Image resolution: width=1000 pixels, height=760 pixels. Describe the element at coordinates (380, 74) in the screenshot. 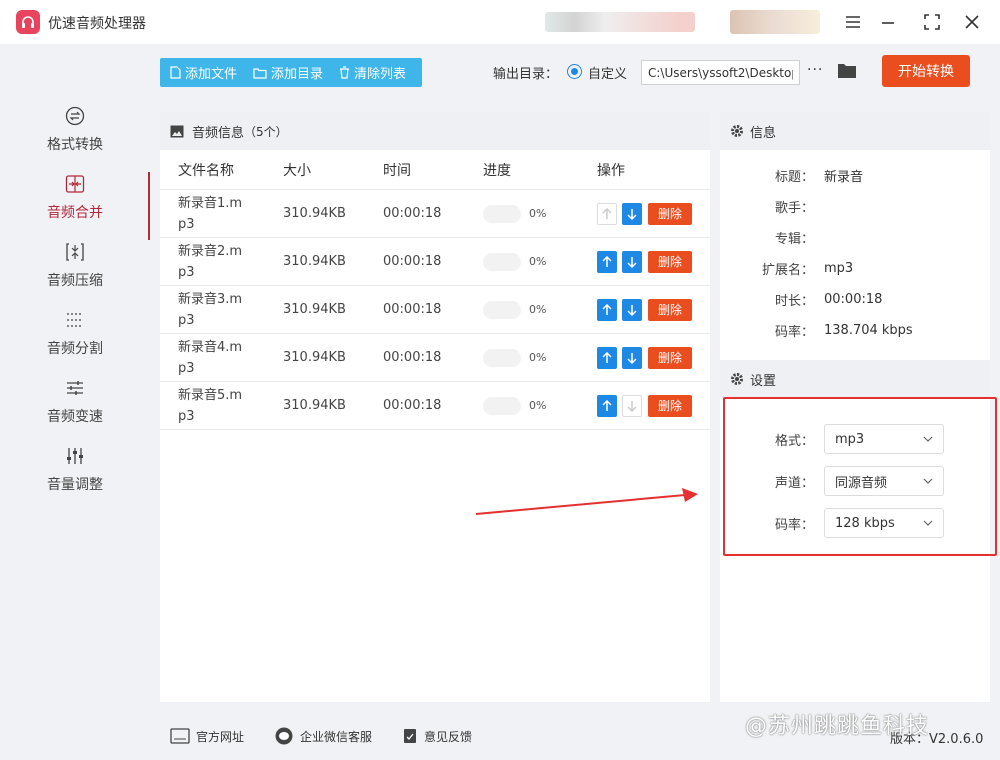

I see `clear-list-label: 清除列表` at that location.